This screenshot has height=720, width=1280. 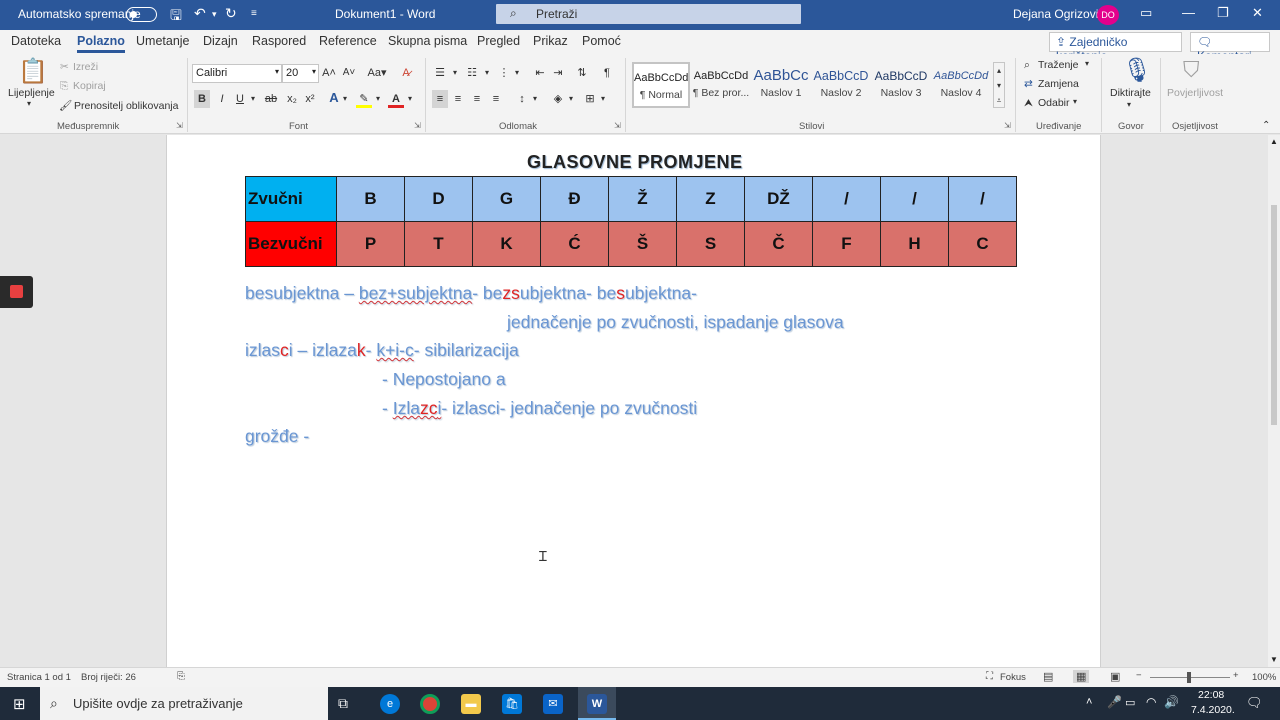 I want to click on proofing-icon: ⎘, so click(x=181, y=676).